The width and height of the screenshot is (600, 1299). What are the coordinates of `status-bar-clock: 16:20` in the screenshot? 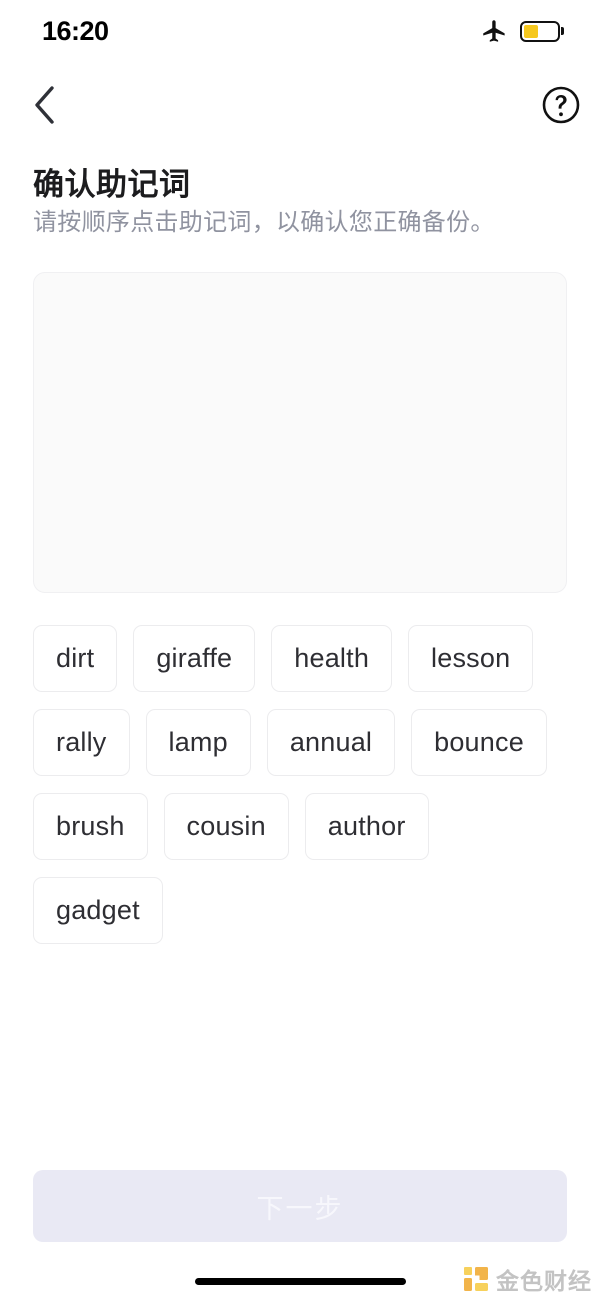 It's located at (75, 30).